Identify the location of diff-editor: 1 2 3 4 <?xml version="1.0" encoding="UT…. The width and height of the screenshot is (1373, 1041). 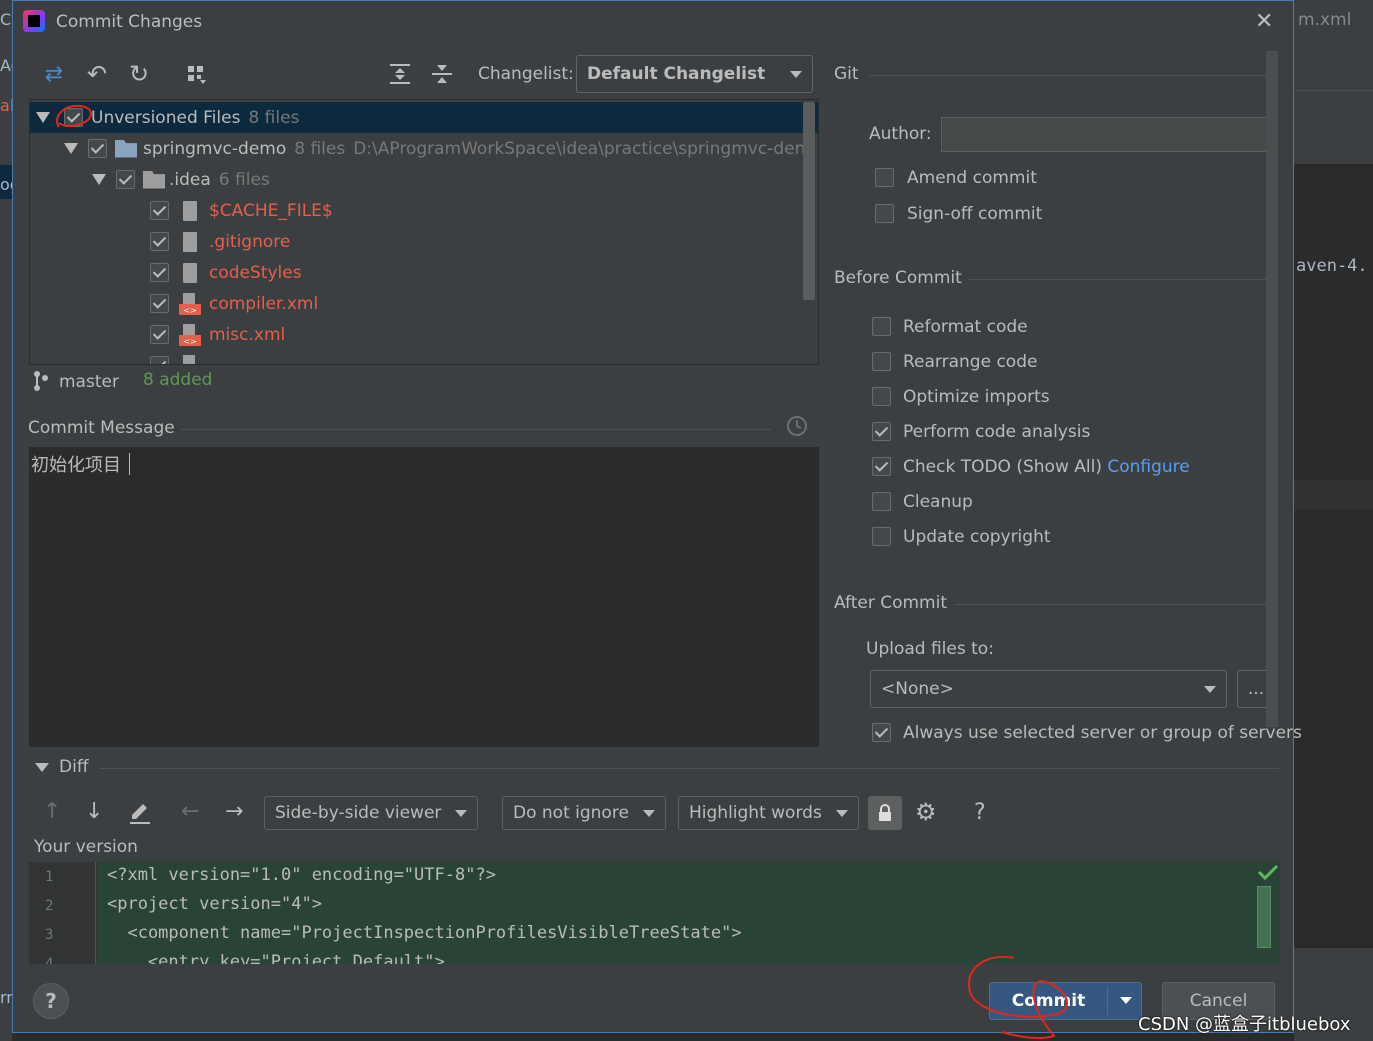
(654, 913).